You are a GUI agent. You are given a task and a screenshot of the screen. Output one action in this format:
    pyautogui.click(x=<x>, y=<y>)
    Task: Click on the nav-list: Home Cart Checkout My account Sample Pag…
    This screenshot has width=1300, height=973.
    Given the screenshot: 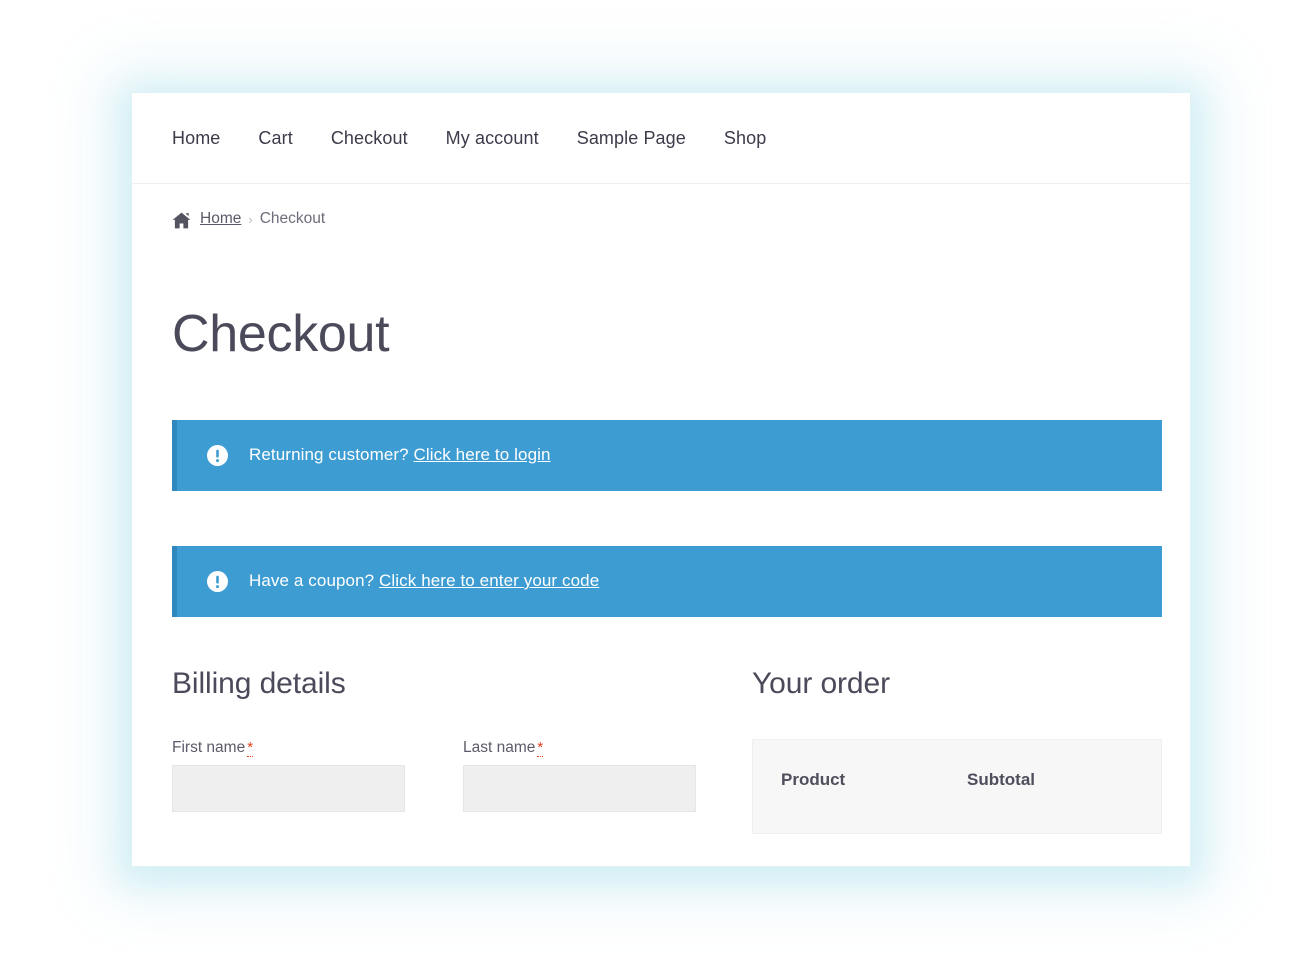 What is the action you would take?
    pyautogui.click(x=469, y=138)
    